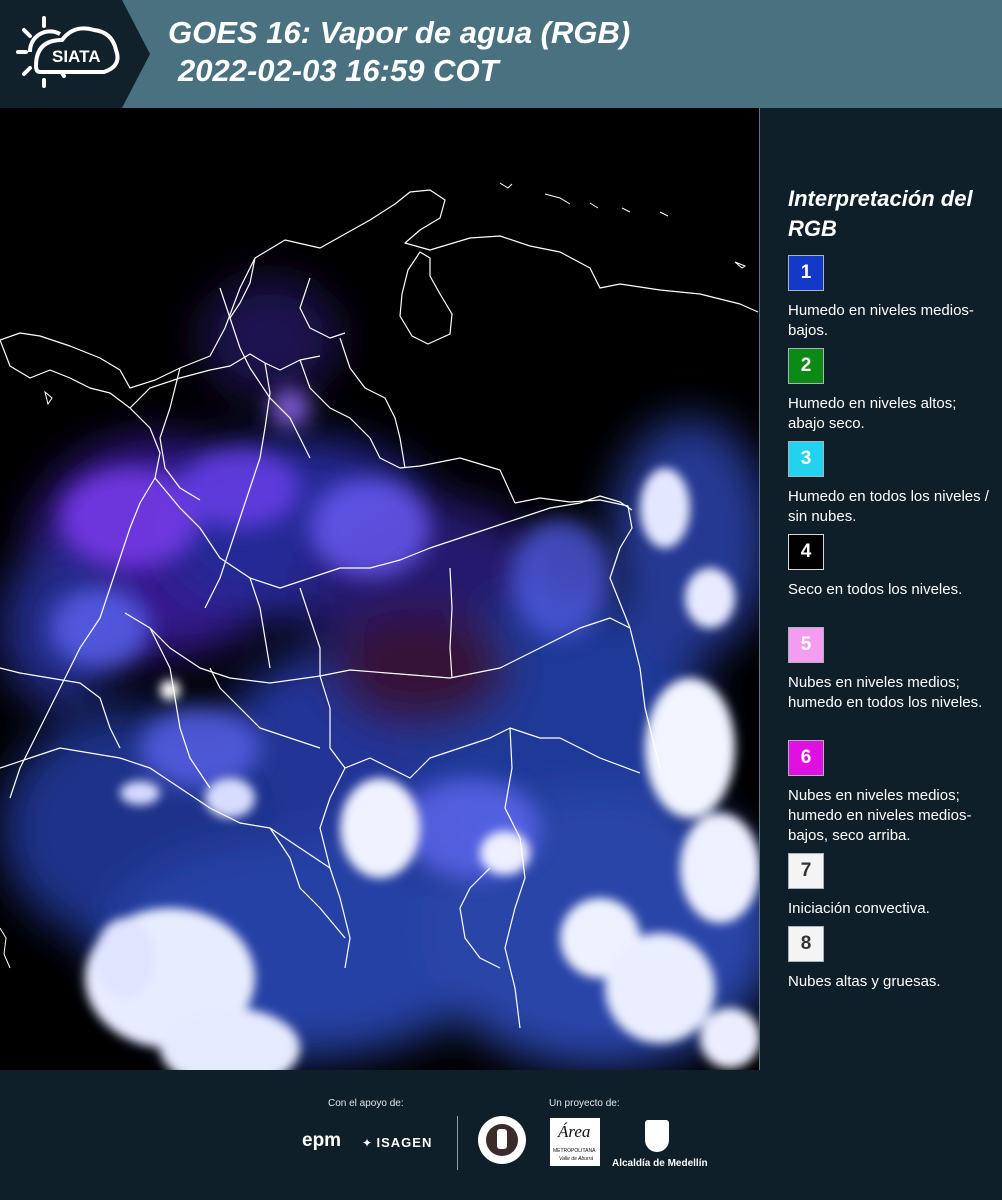  What do you see at coordinates (880, 213) in the screenshot?
I see `legend-title: Interpretación del RGB` at bounding box center [880, 213].